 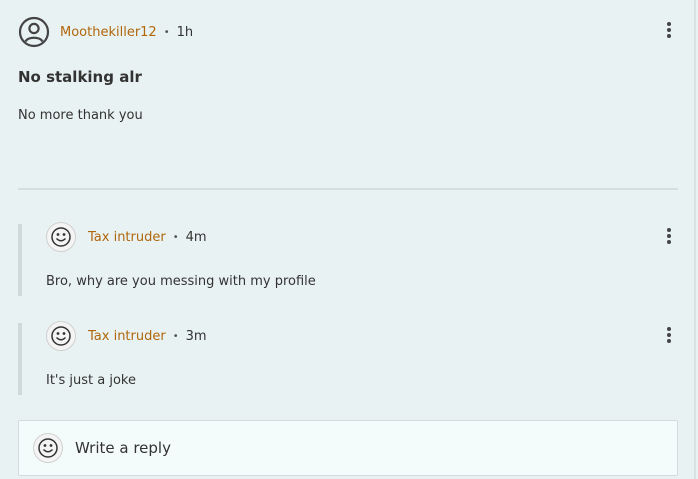 I want to click on comment-text: Bro, why are you messing with my profile, so click(x=181, y=281).